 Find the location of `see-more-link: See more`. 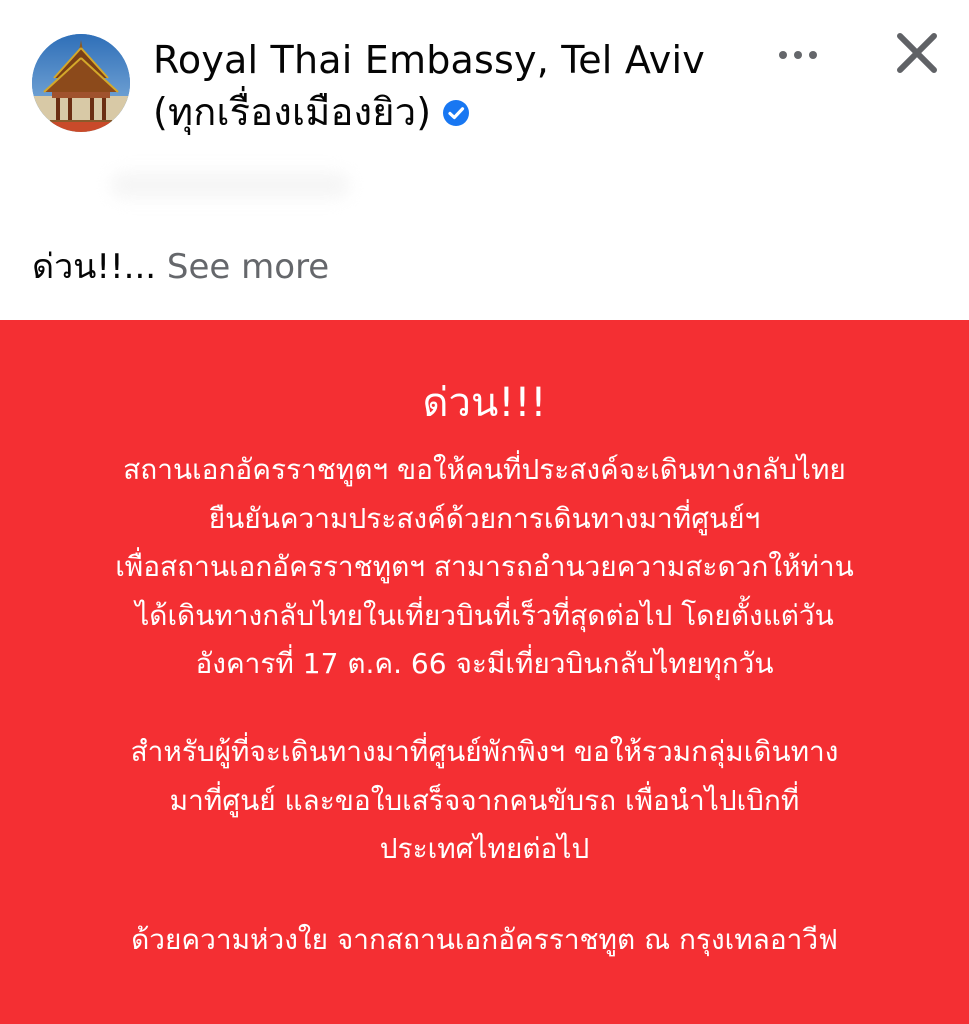

see-more-link: See more is located at coordinates (248, 267).